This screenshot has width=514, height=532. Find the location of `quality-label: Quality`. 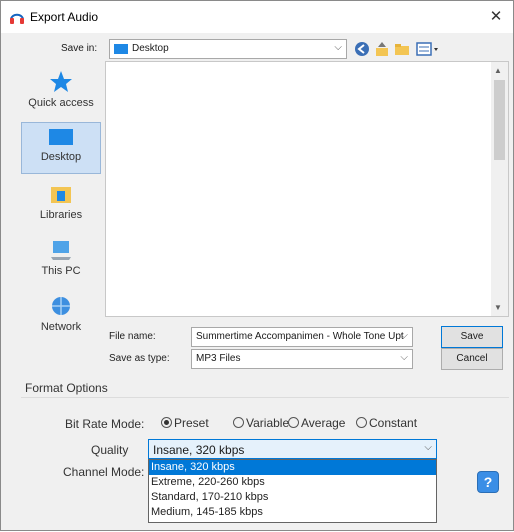

quality-label: Quality is located at coordinates (110, 450).